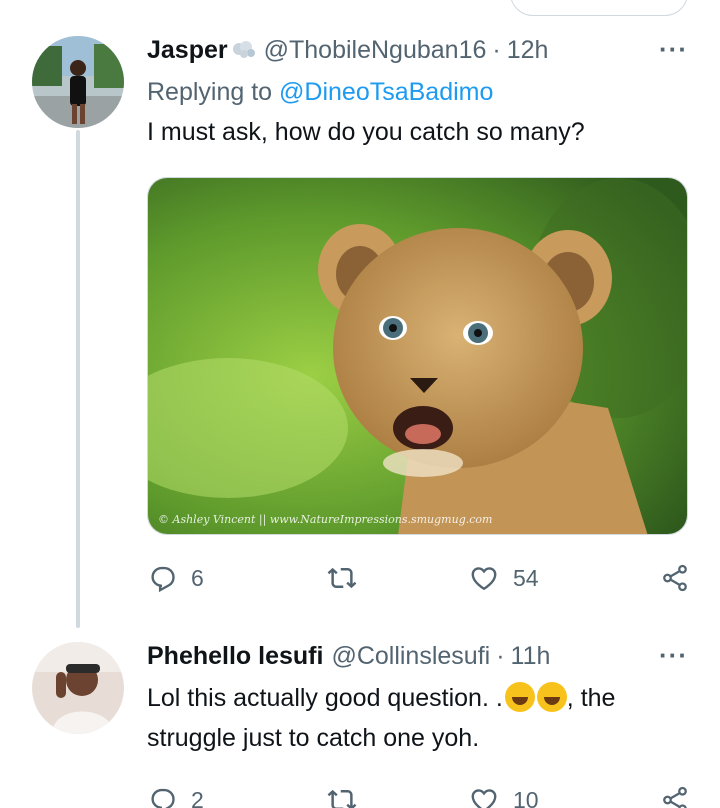 Image resolution: width=720 pixels, height=808 pixels. What do you see at coordinates (418, 796) in the screenshot?
I see `tweet-actions: 2 10` at bounding box center [418, 796].